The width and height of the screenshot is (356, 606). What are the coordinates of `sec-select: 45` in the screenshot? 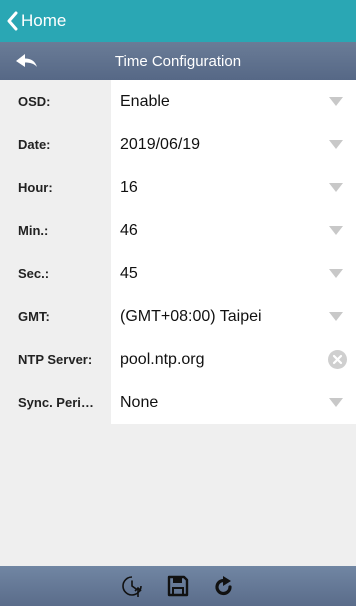 It's located at (233, 273).